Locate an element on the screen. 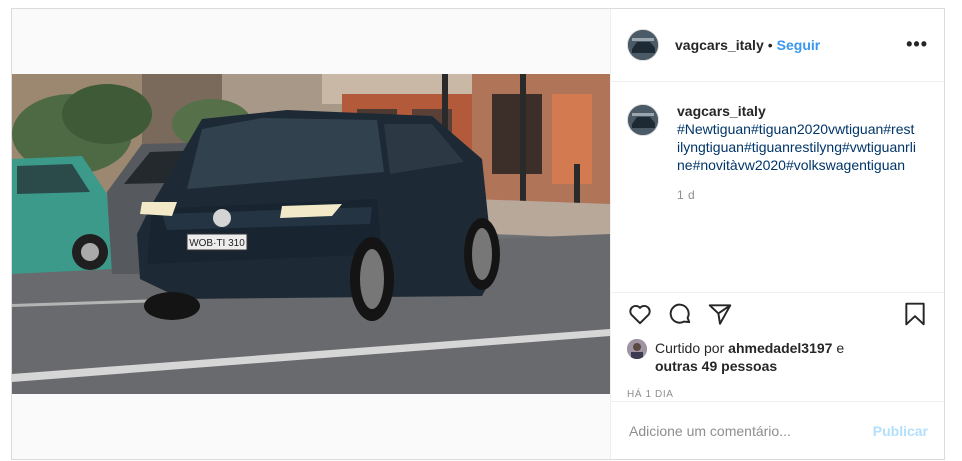 The height and width of the screenshot is (461, 962). heart-icon is located at coordinates (640, 316).